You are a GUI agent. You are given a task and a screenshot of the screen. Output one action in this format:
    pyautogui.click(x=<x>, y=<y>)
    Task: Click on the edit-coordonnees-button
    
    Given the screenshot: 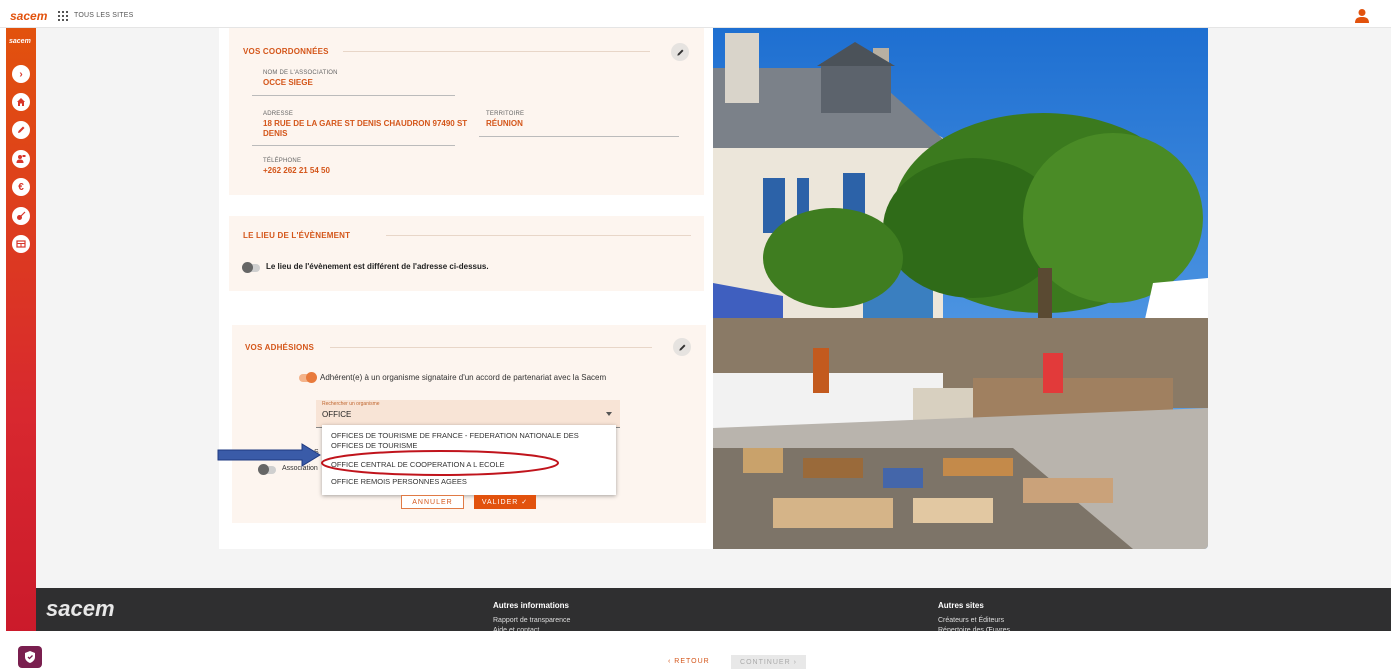 What is the action you would take?
    pyautogui.click(x=680, y=52)
    